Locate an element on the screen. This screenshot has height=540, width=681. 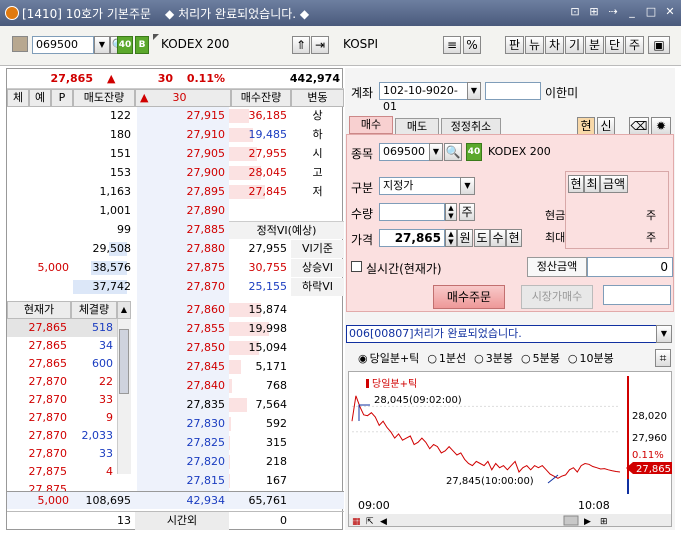
ask-price: 27,910 is located at coordinates (182, 135).